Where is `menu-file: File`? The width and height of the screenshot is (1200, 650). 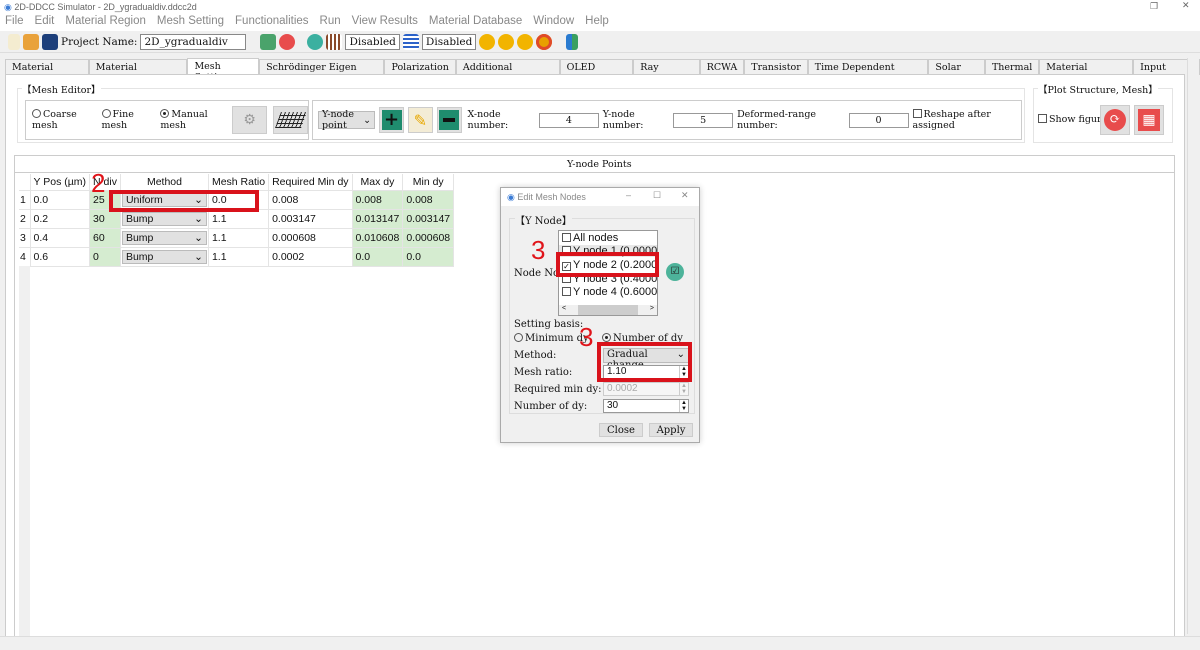 menu-file: File is located at coordinates (14, 23).